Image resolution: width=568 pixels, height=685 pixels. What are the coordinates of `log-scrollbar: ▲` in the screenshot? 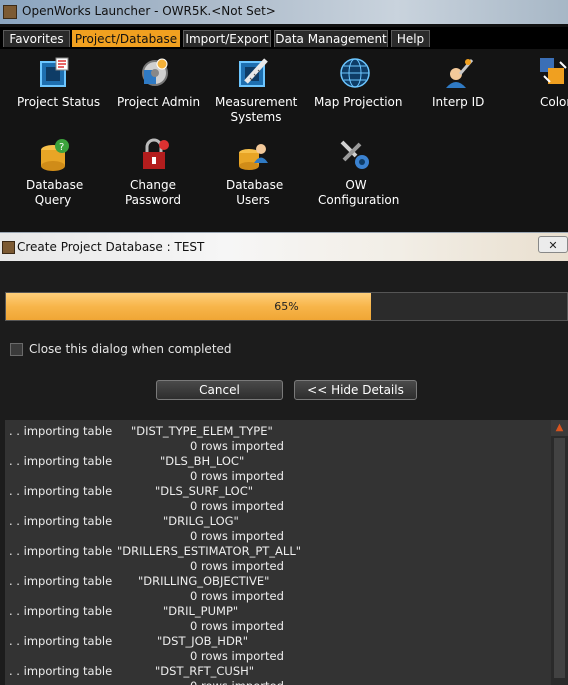 It's located at (559, 552).